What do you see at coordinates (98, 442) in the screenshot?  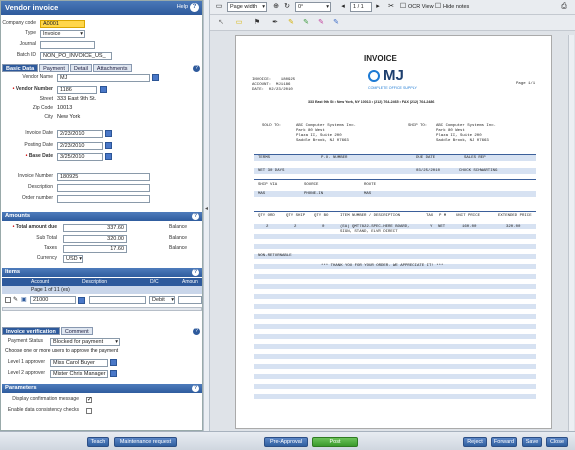 I see `teach-button: Teach` at bounding box center [98, 442].